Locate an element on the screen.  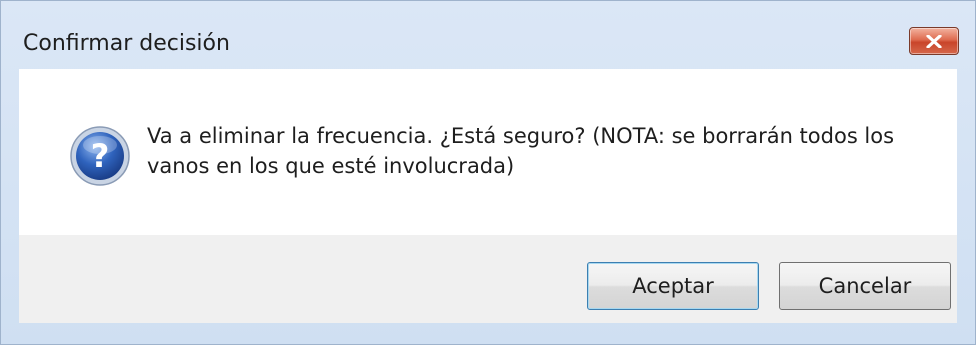
question-icon: ? is located at coordinates (100, 156).